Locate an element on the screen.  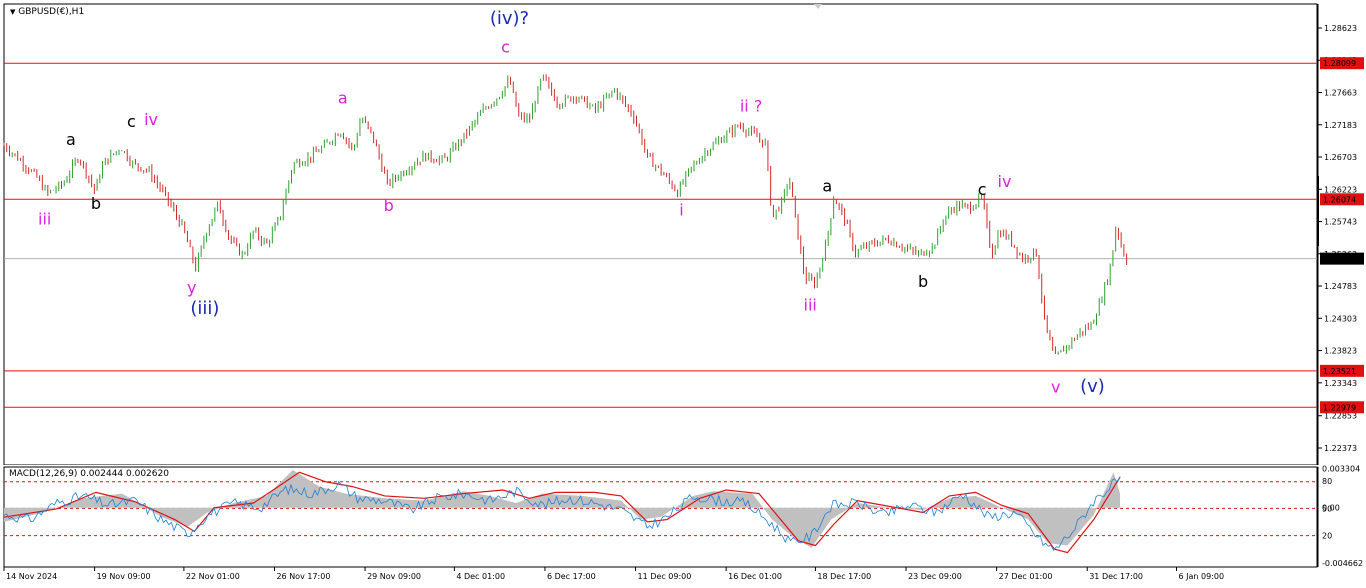
time-axis-label: 14 Nov 2024 is located at coordinates (31, 576).